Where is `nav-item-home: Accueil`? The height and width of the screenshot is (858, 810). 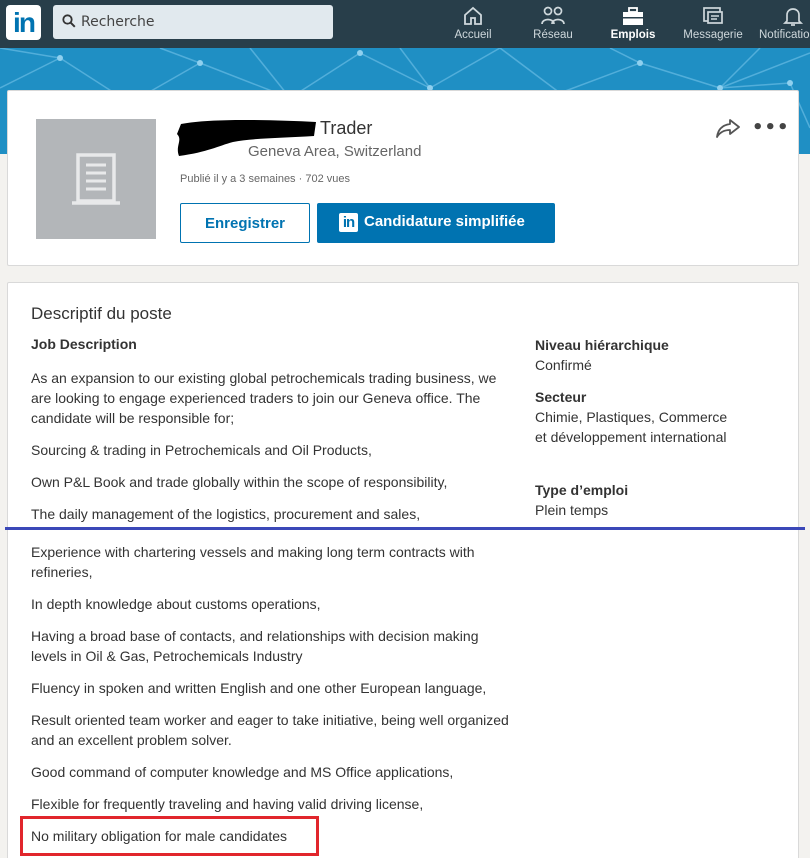 nav-item-home: Accueil is located at coordinates (473, 24).